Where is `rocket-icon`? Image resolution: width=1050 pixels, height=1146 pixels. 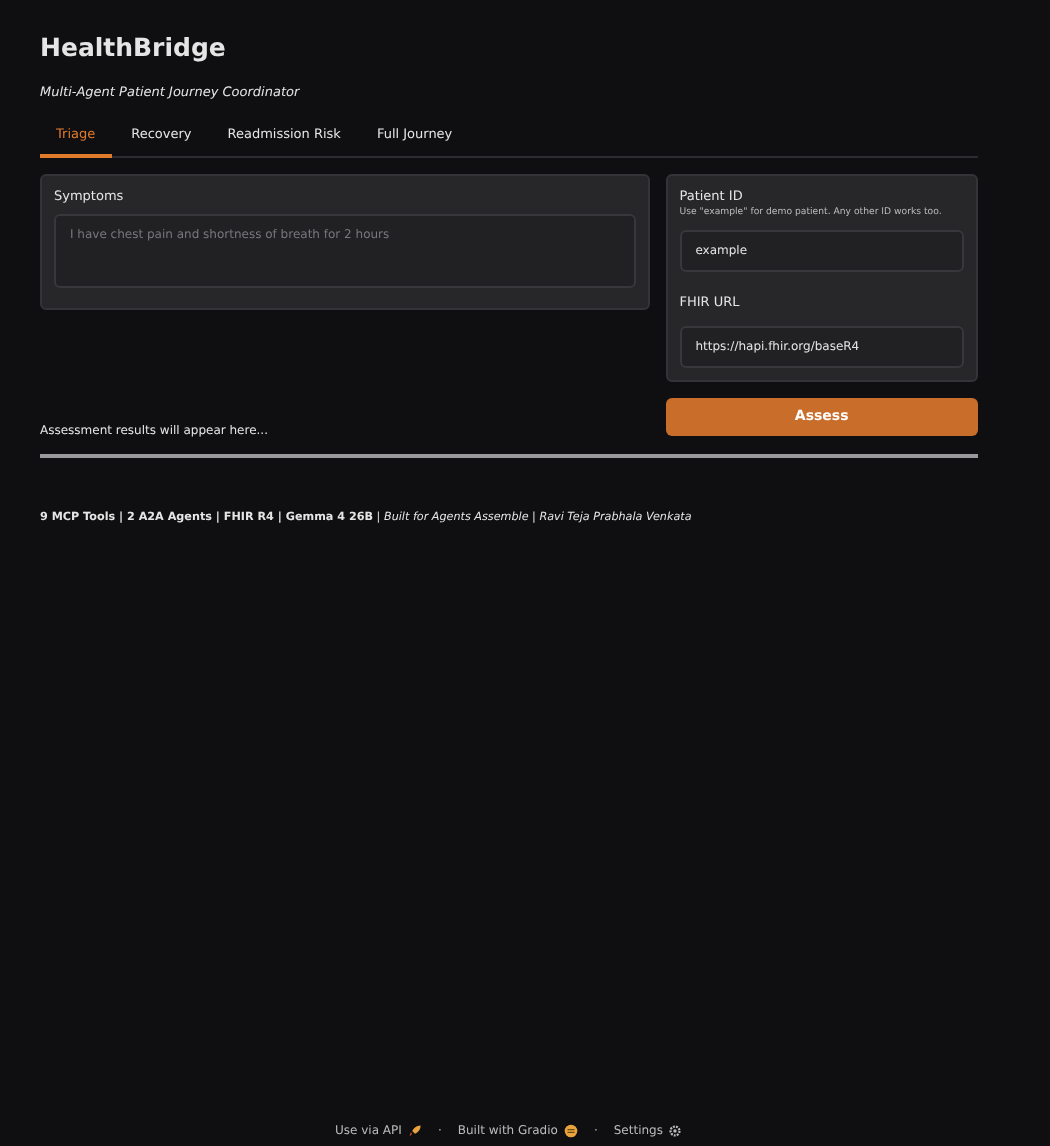 rocket-icon is located at coordinates (414, 1131).